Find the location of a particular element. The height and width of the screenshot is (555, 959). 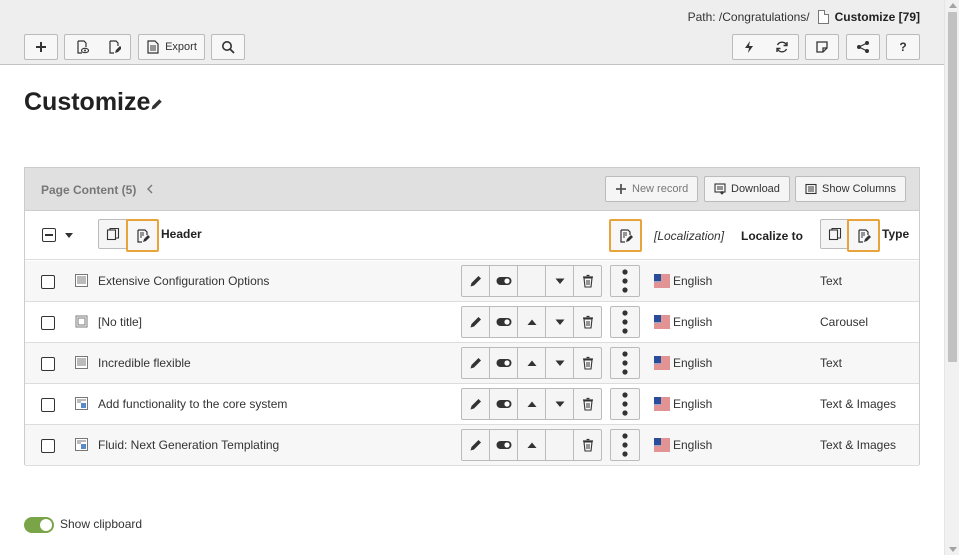

row-title: Extensive Configuration Options is located at coordinates (183, 281).